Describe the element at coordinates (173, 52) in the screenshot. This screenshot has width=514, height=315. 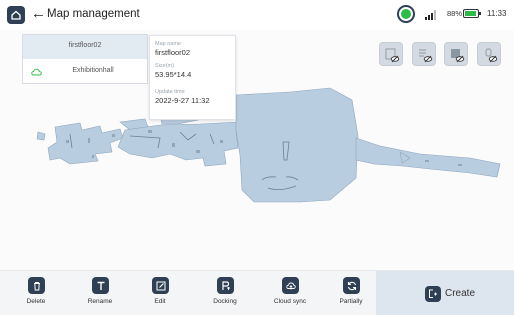
I see `map-name-value: firstfloor02` at that location.